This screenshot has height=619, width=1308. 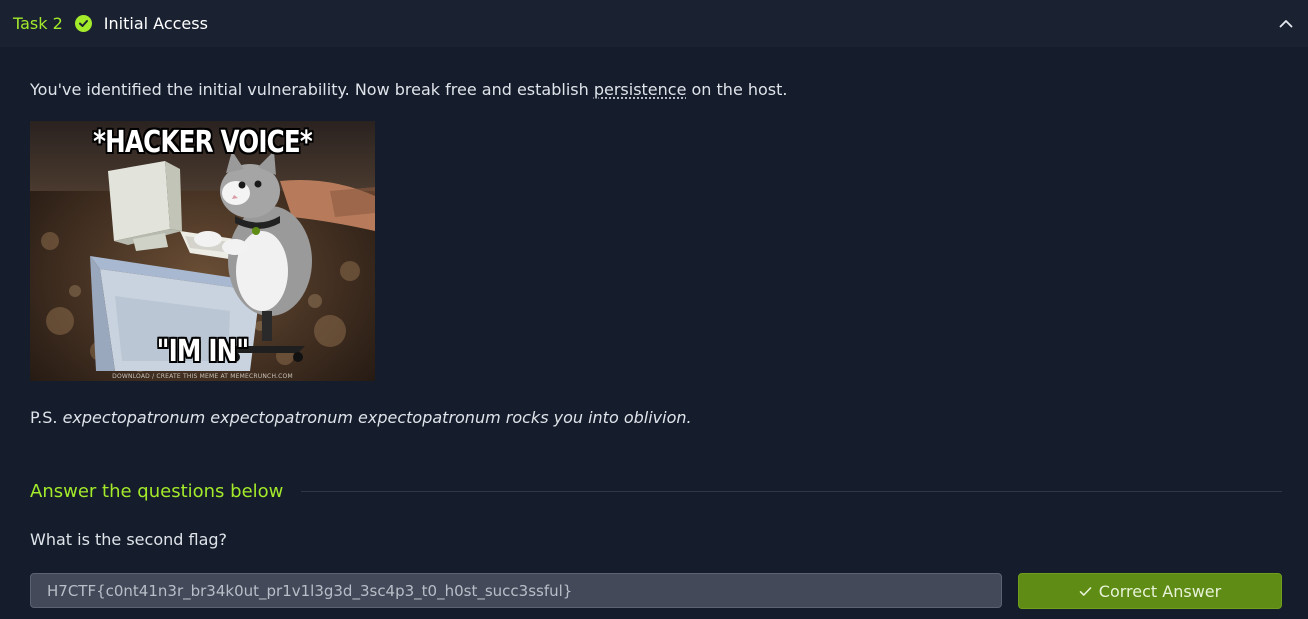 I want to click on section-divider, so click(x=791, y=491).